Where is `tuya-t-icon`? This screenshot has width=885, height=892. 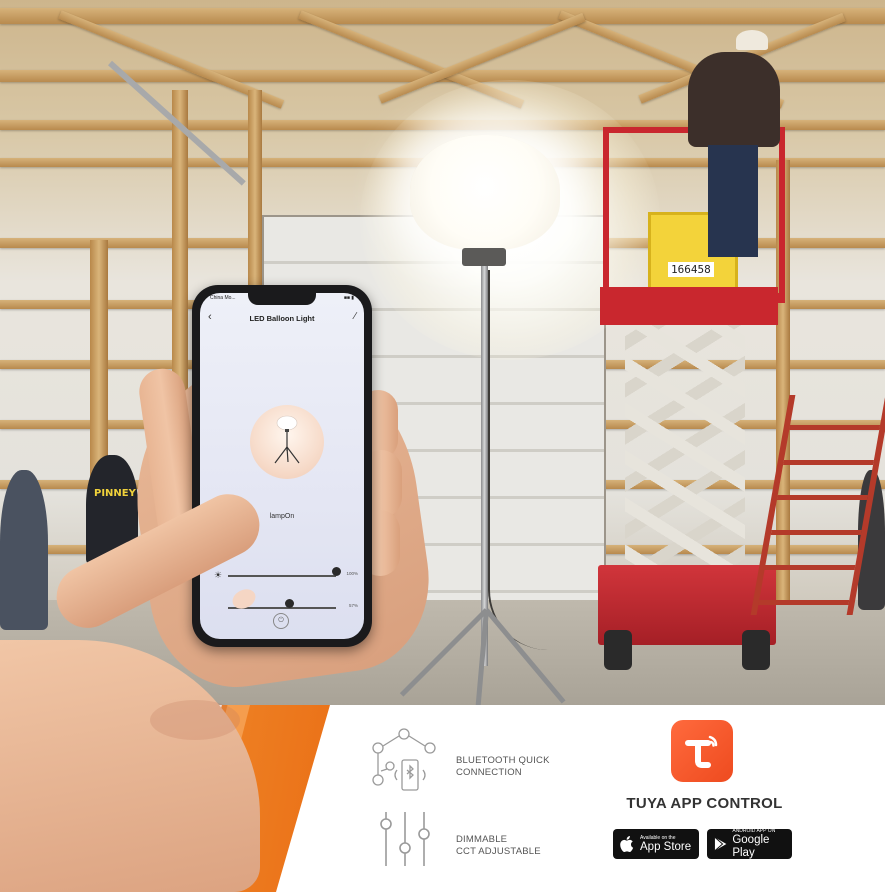
tuya-t-icon is located at coordinates (701, 751).